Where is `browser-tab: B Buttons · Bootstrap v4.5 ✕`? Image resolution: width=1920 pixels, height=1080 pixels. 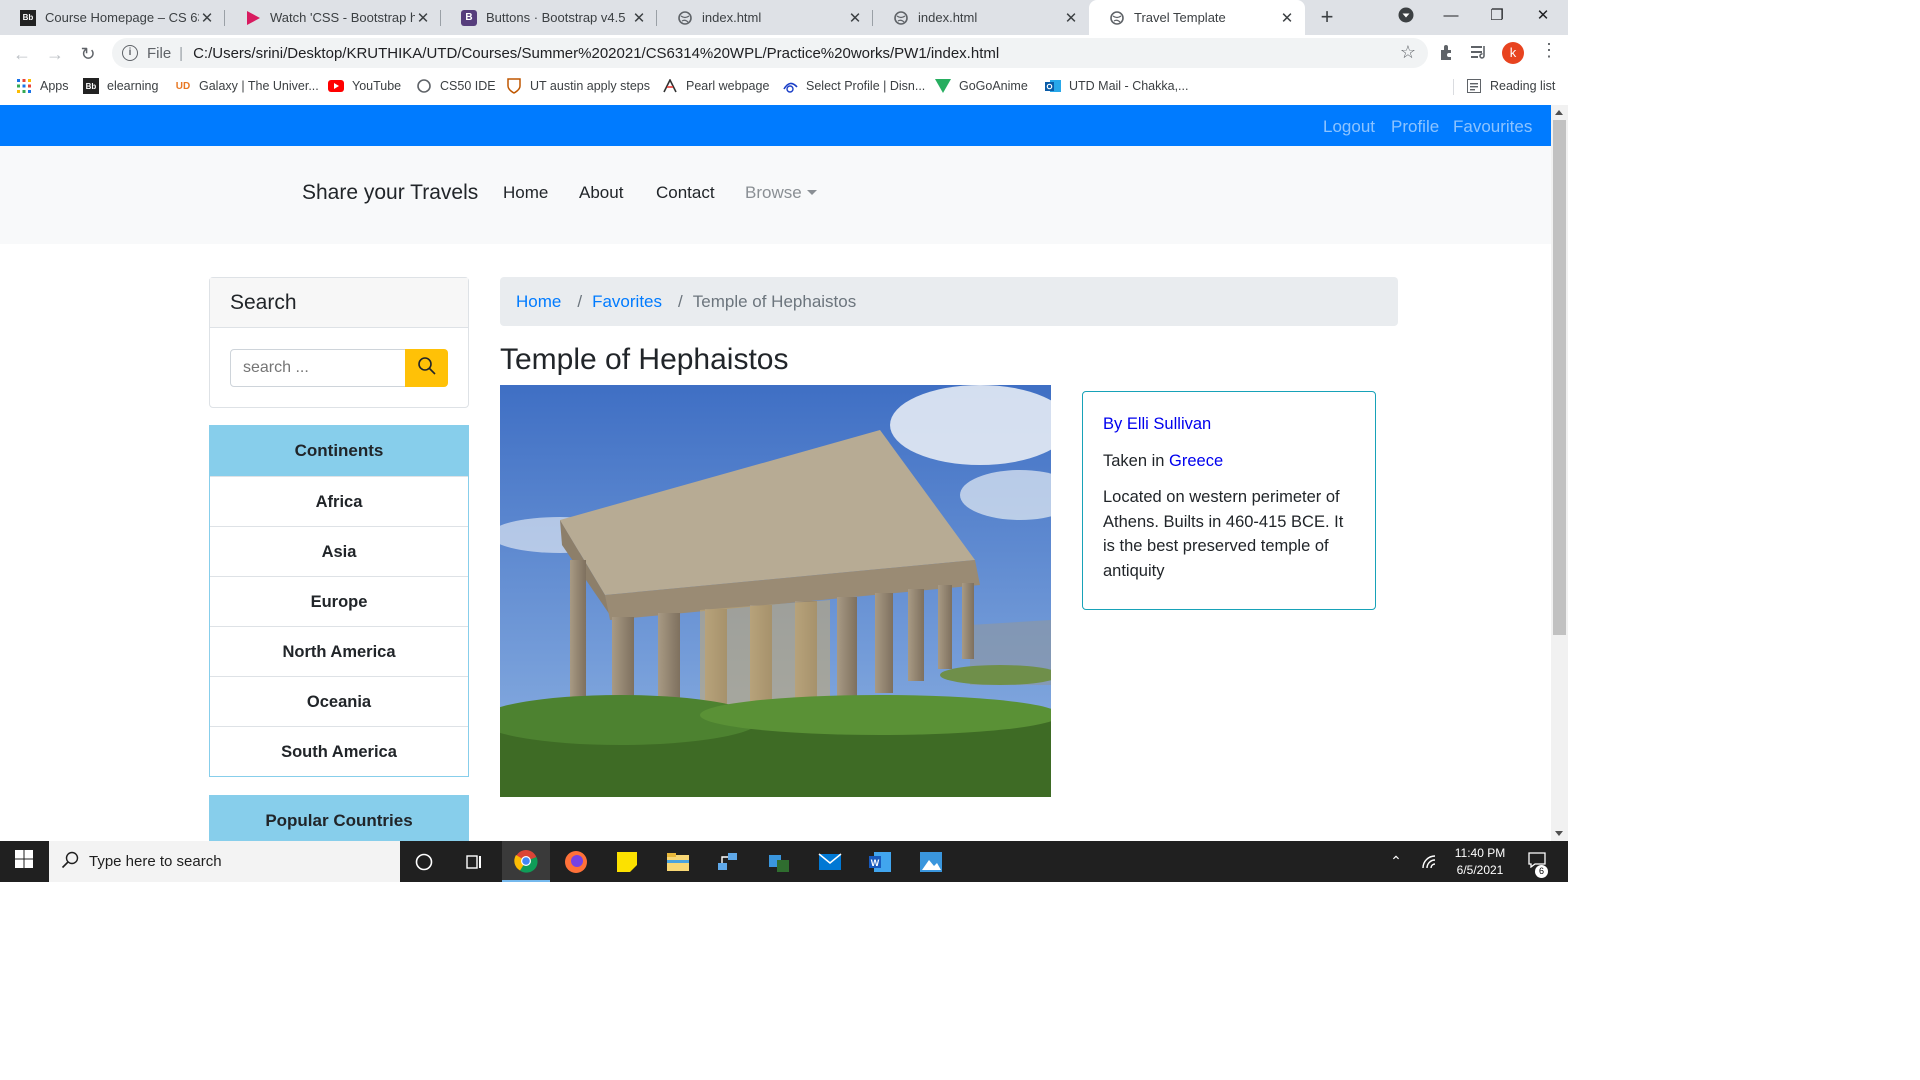 browser-tab: B Buttons · Bootstrap v4.5 ✕ is located at coordinates (549, 17).